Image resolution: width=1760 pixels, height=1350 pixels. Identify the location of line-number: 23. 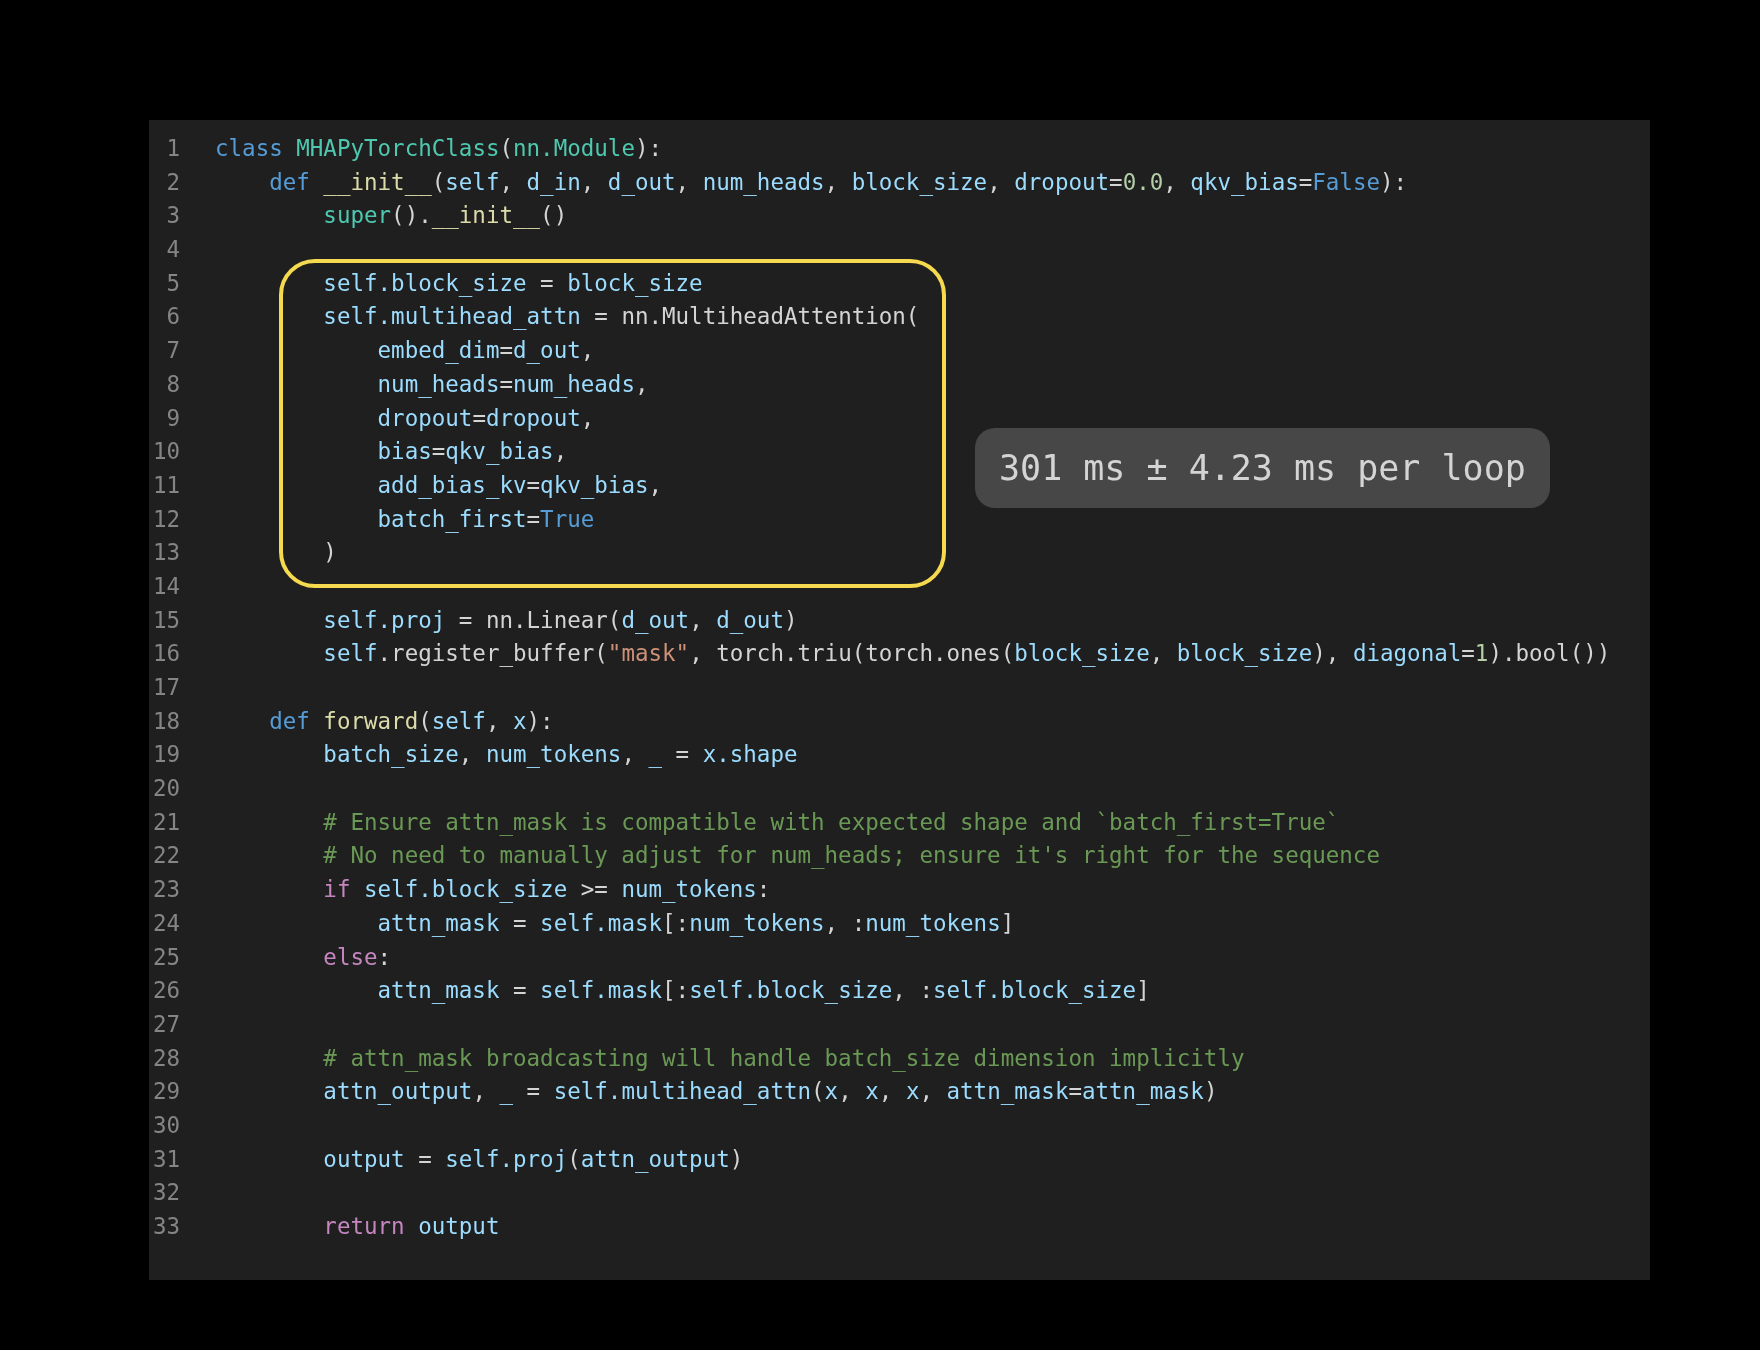
(165, 890).